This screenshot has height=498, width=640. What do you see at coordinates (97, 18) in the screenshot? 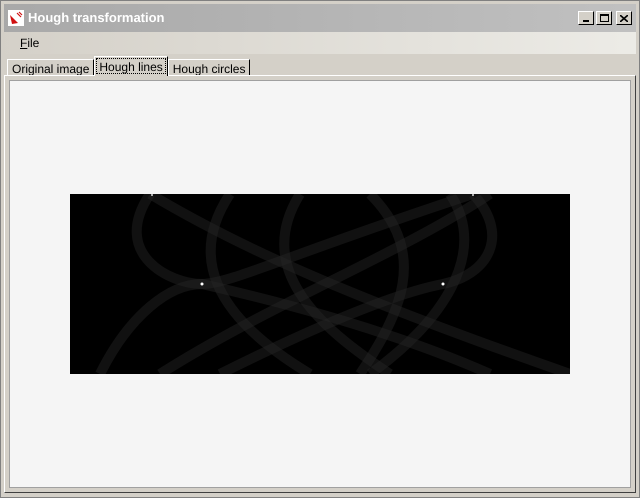
I see `window-title: Hough transformation` at bounding box center [97, 18].